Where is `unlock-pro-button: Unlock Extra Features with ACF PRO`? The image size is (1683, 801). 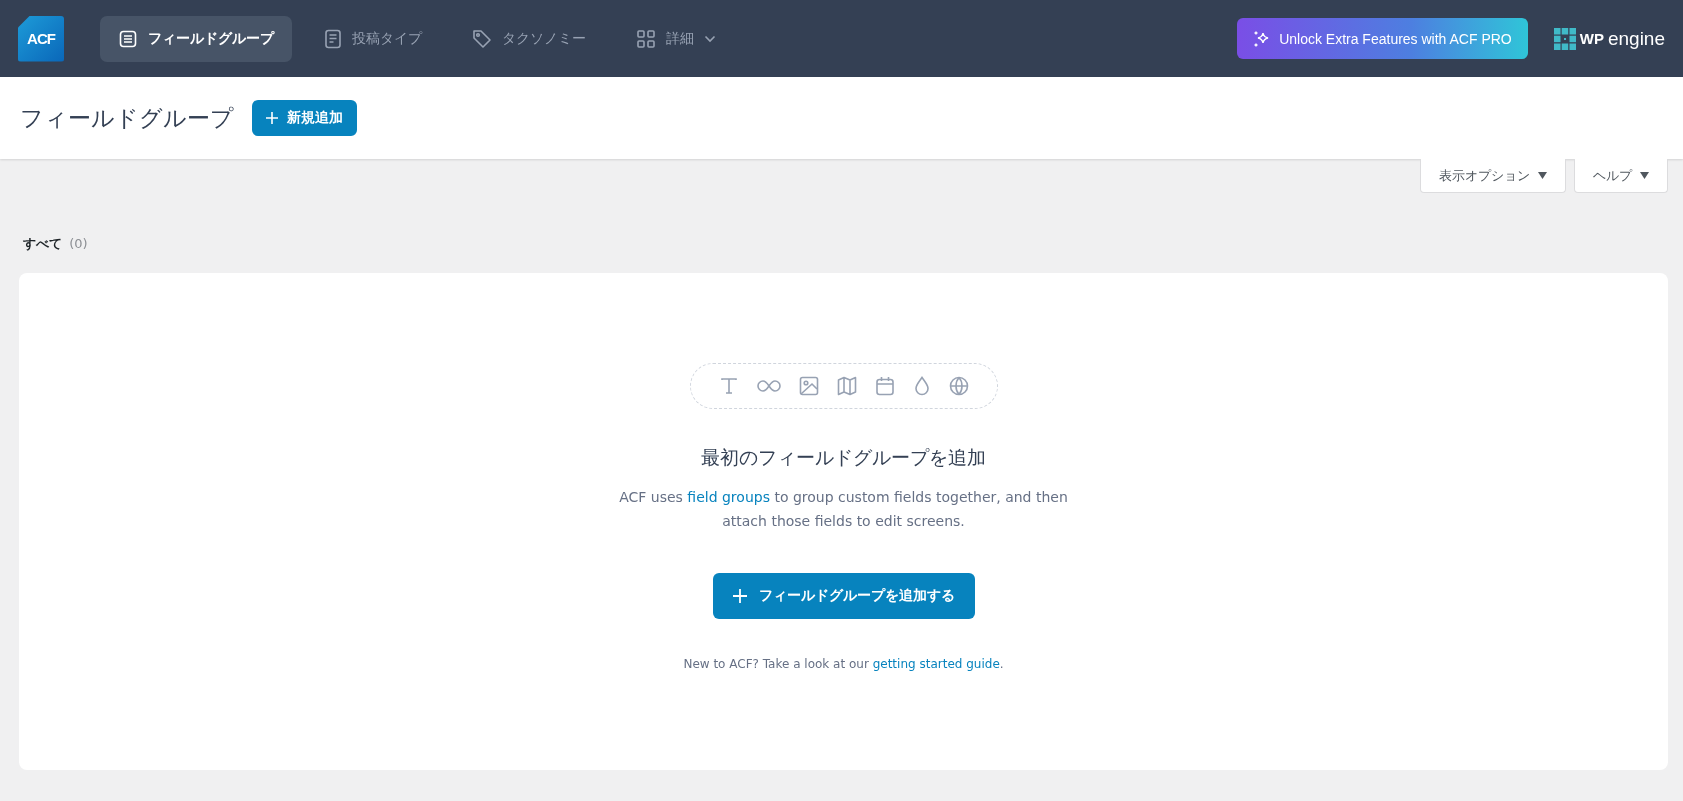
unlock-pro-button: Unlock Extra Features with ACF PRO is located at coordinates (1382, 38).